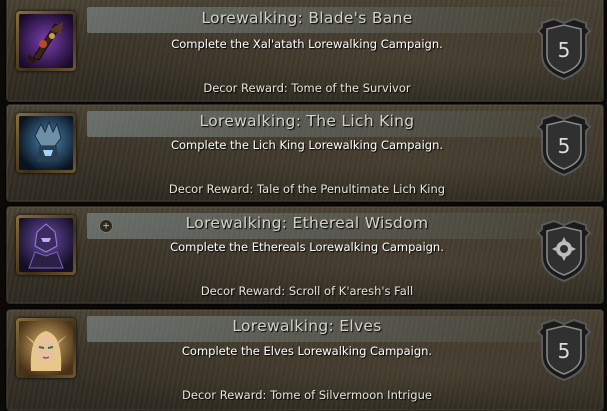  What do you see at coordinates (46, 143) in the screenshot?
I see `lich-king-icon` at bounding box center [46, 143].